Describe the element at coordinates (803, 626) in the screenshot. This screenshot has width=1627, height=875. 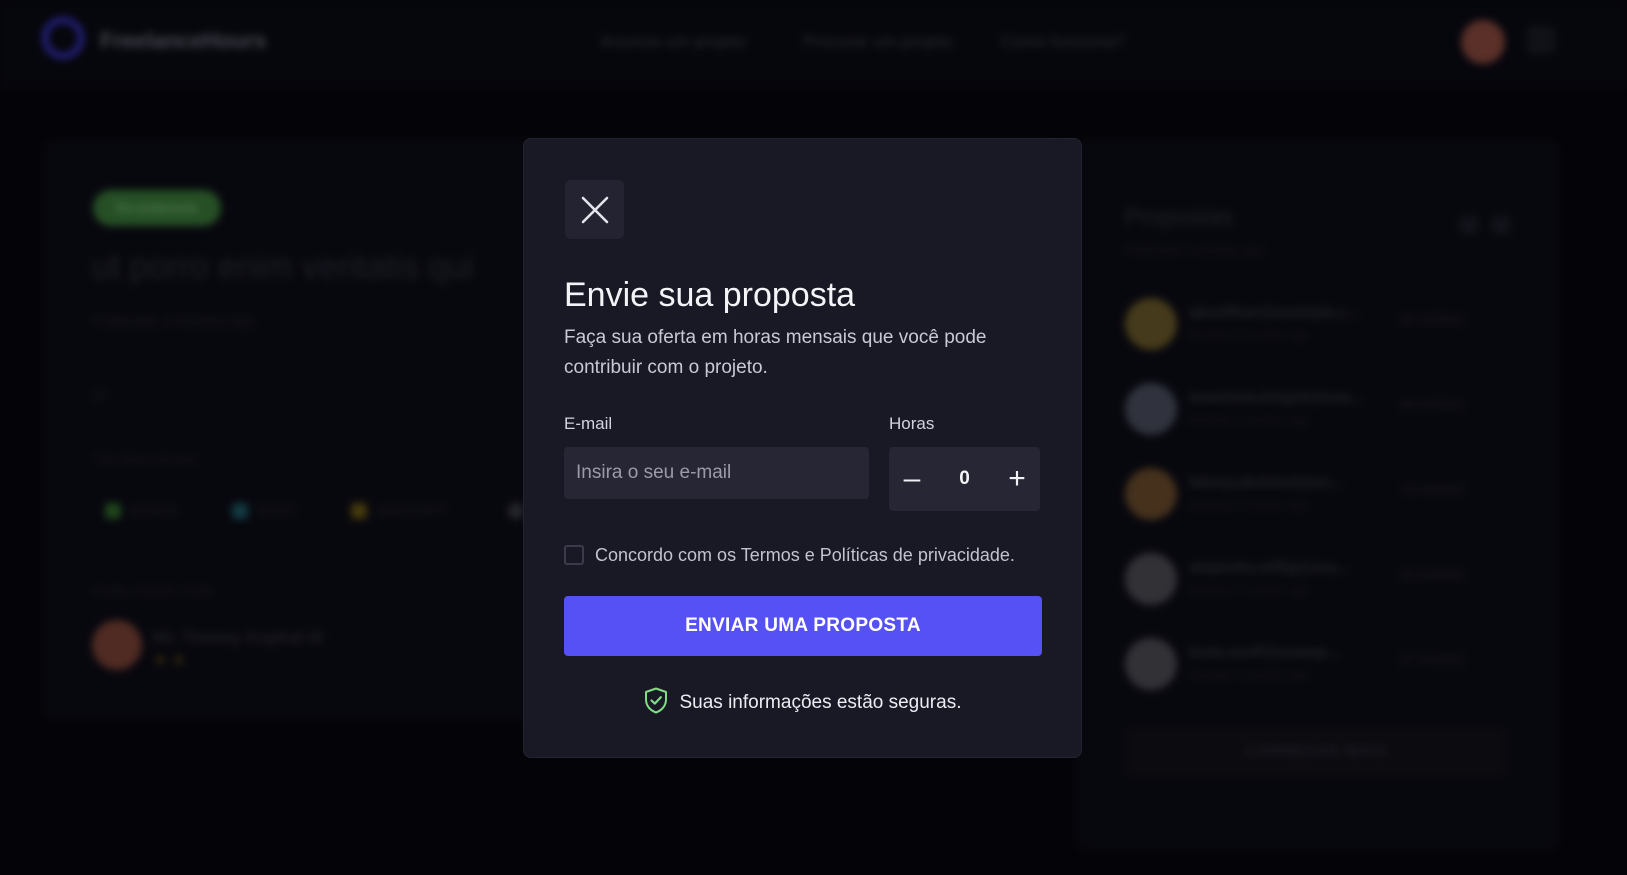
I see `submit-proposal-button: ENVIAR UMA PROPOSTA` at that location.